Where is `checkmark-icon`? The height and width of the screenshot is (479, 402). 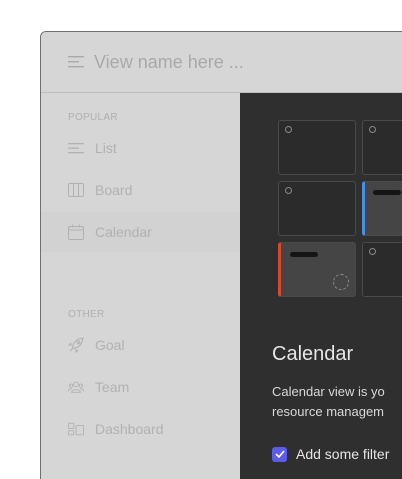
checkmark-icon is located at coordinates (279, 454).